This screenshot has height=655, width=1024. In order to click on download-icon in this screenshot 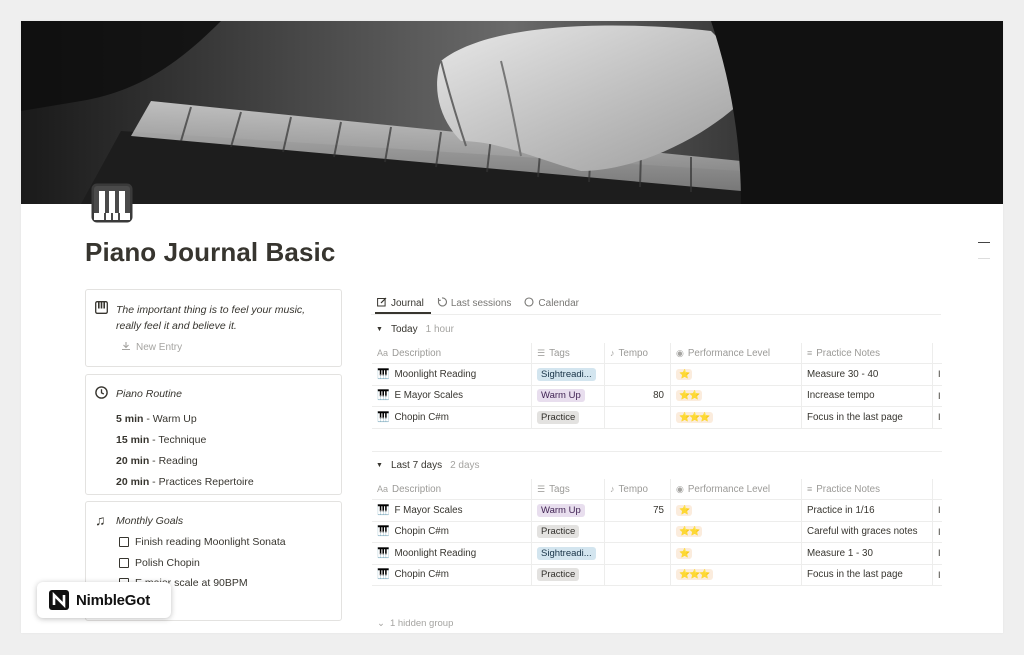, I will do `click(126, 347)`.